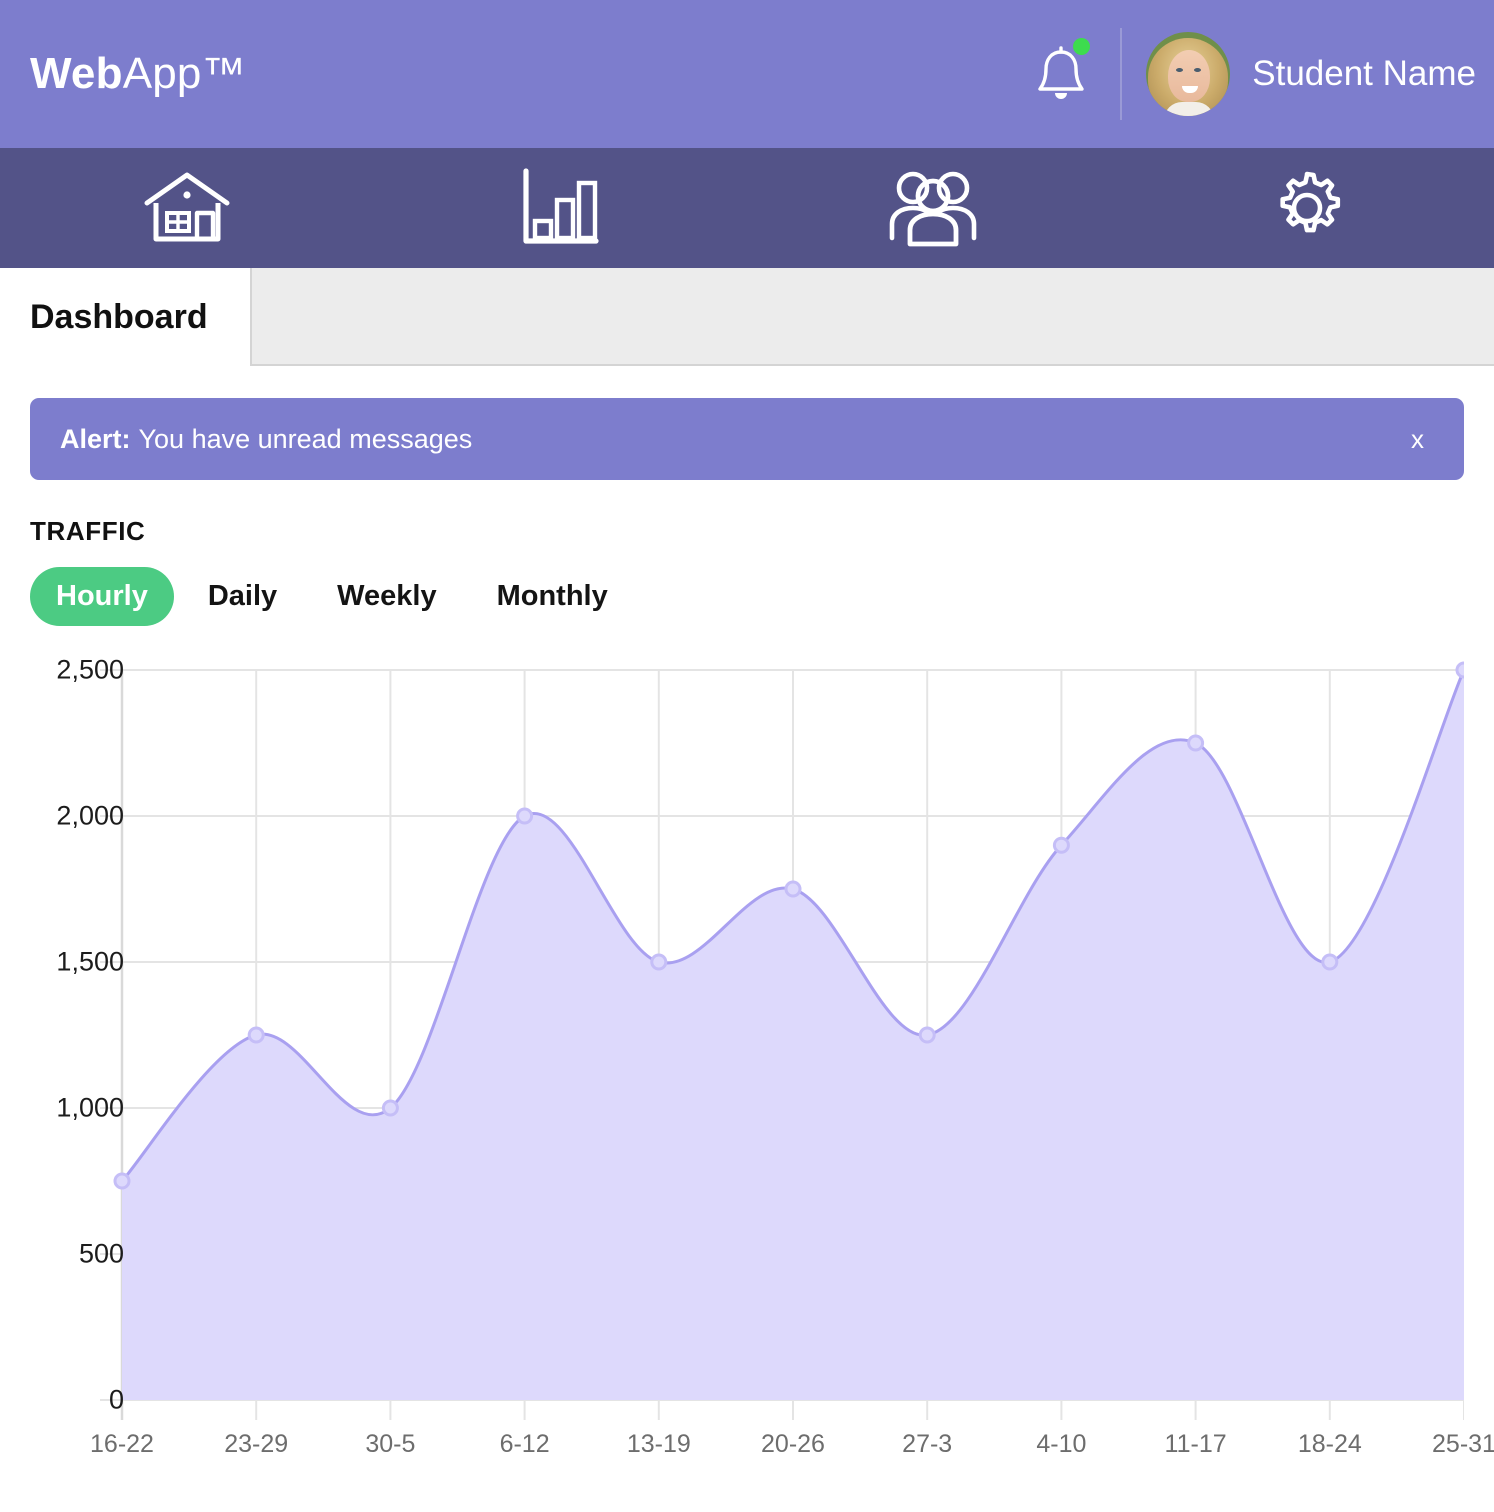 The width and height of the screenshot is (1494, 1512). What do you see at coordinates (88, 531) in the screenshot?
I see `page-title: TRAFFIC` at bounding box center [88, 531].